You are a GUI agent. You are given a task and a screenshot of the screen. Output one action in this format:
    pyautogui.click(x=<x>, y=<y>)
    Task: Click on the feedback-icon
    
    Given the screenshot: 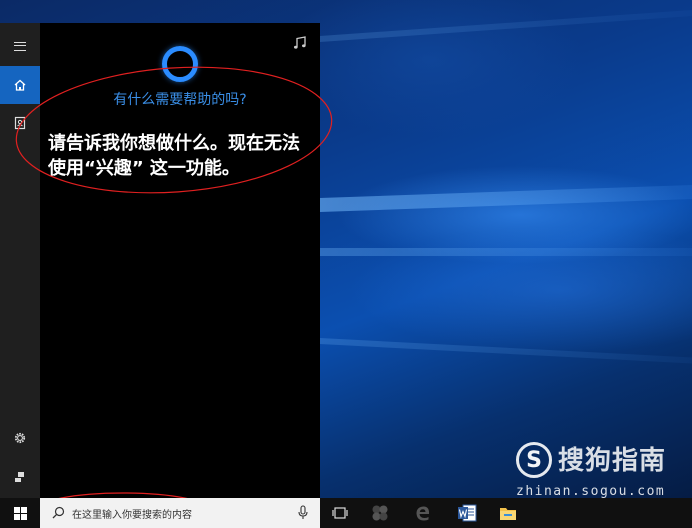 What is the action you would take?
    pyautogui.click(x=19, y=477)
    